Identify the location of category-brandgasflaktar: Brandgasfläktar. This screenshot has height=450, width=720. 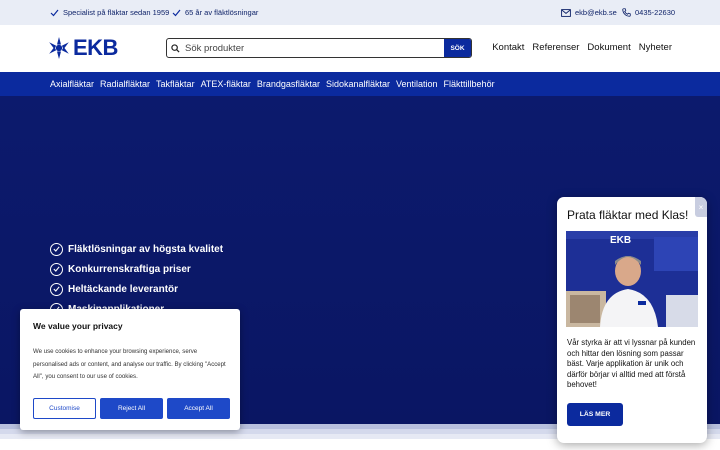
(288, 84).